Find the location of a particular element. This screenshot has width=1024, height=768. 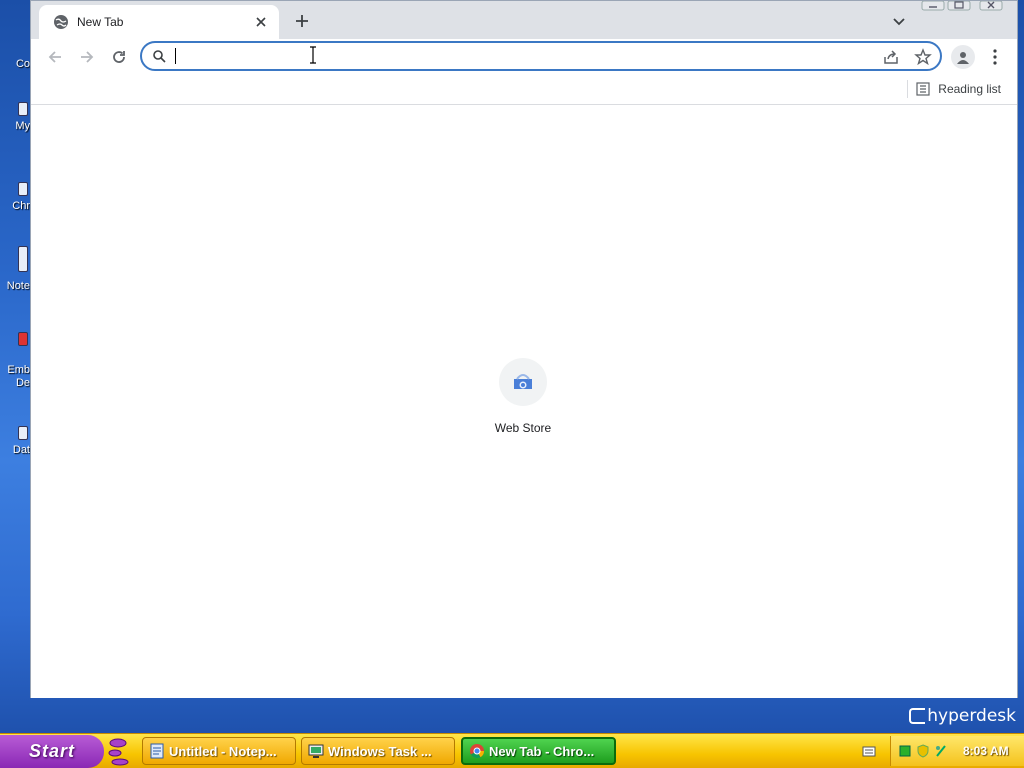

desktop-icon-notepad: Note is located at coordinates (15, 262).